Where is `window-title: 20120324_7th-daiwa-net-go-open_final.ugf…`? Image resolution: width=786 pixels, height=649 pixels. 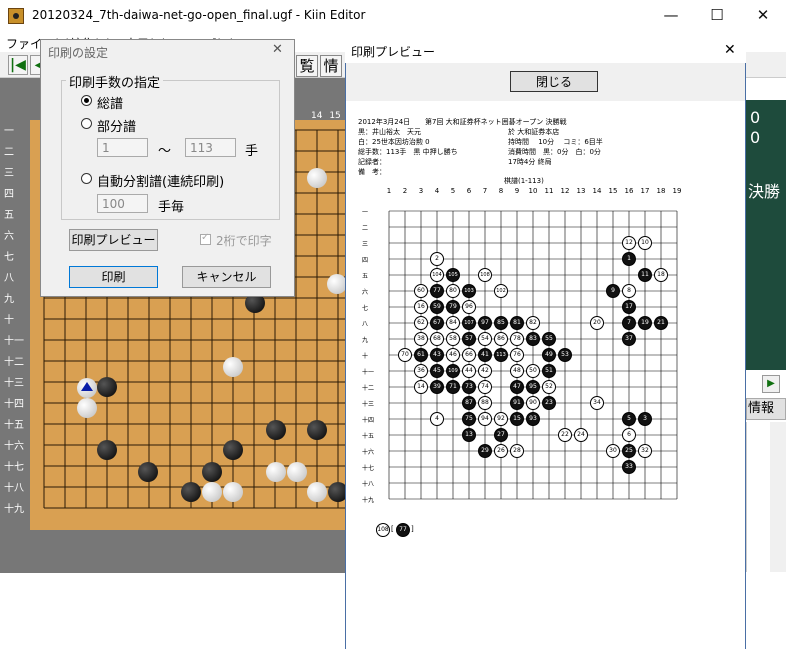
window-title: 20120324_7th-daiwa-net-go-open_final.ugf… is located at coordinates (199, 15).